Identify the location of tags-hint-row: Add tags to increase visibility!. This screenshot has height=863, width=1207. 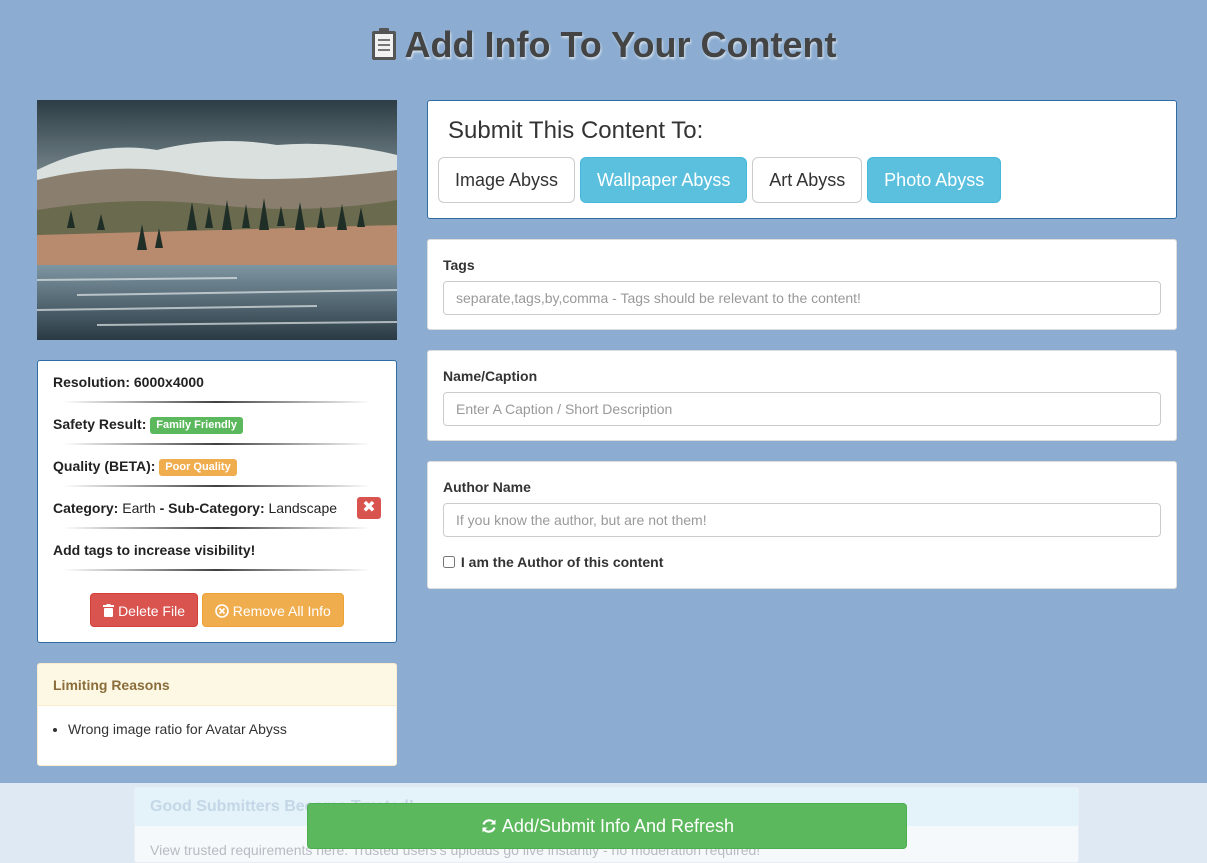
(217, 550).